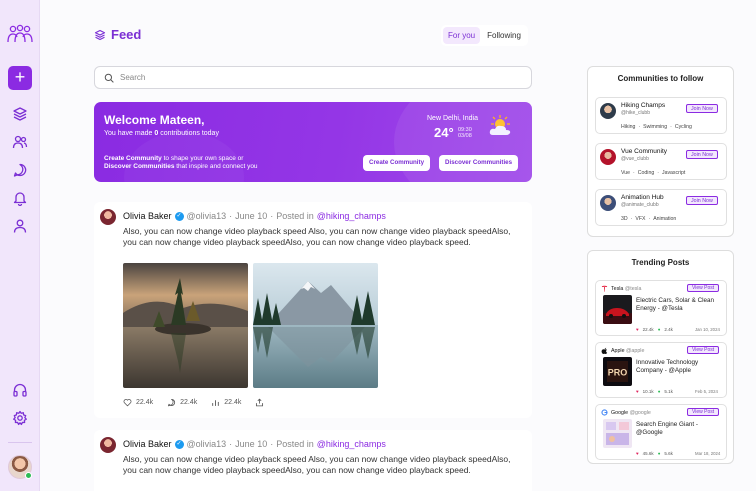  I want to click on chat-icon, so click(20, 170).